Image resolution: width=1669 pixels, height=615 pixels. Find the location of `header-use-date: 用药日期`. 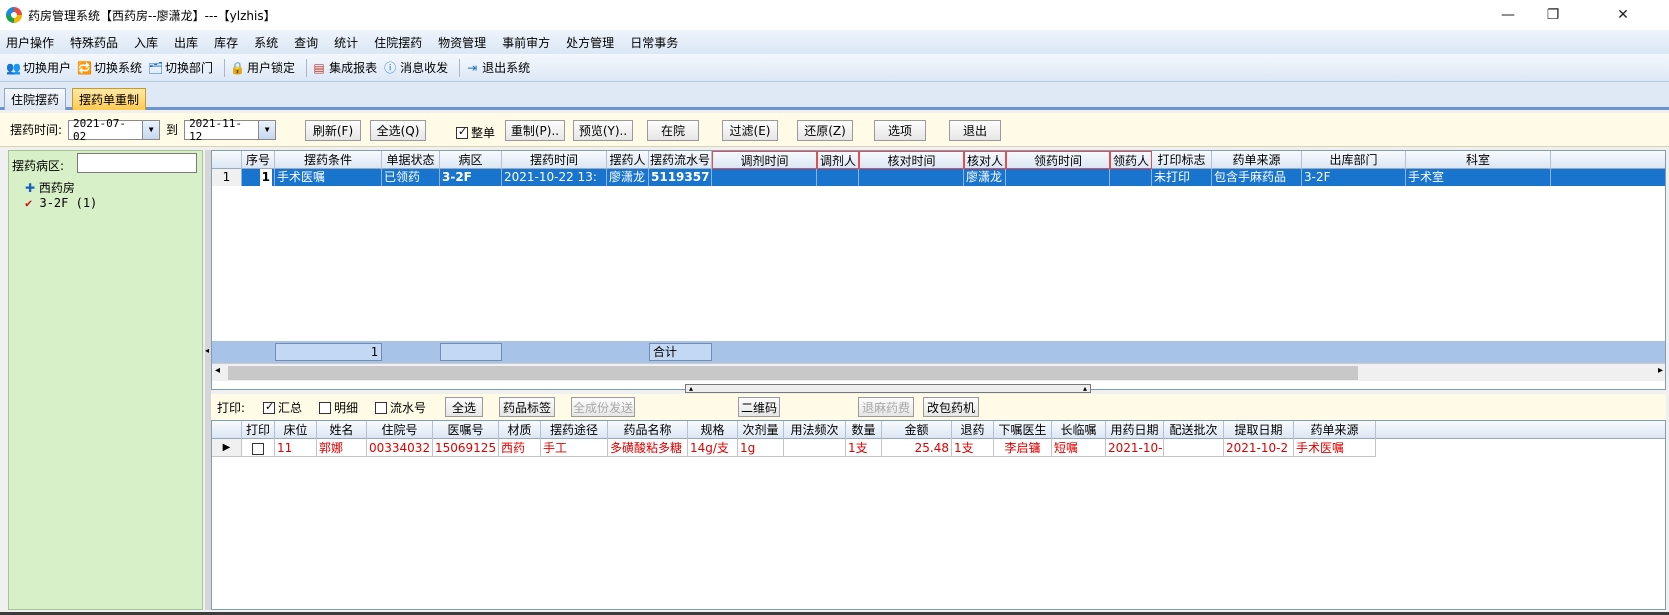

header-use-date: 用药日期 is located at coordinates (1135, 430).